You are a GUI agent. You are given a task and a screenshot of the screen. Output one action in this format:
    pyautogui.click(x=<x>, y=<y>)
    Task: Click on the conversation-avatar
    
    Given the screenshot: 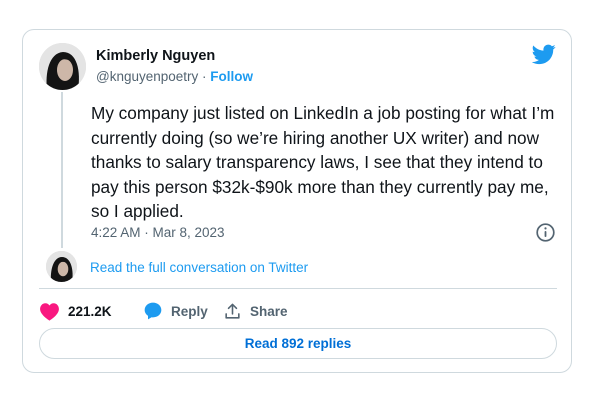 What is the action you would take?
    pyautogui.click(x=61, y=266)
    